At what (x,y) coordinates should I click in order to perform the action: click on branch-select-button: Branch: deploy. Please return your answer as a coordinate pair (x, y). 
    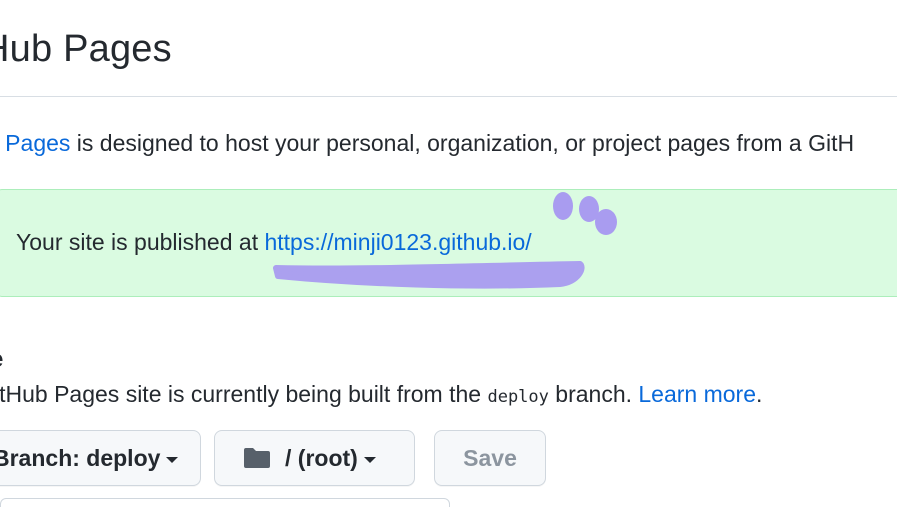
    Looking at the image, I should click on (100, 458).